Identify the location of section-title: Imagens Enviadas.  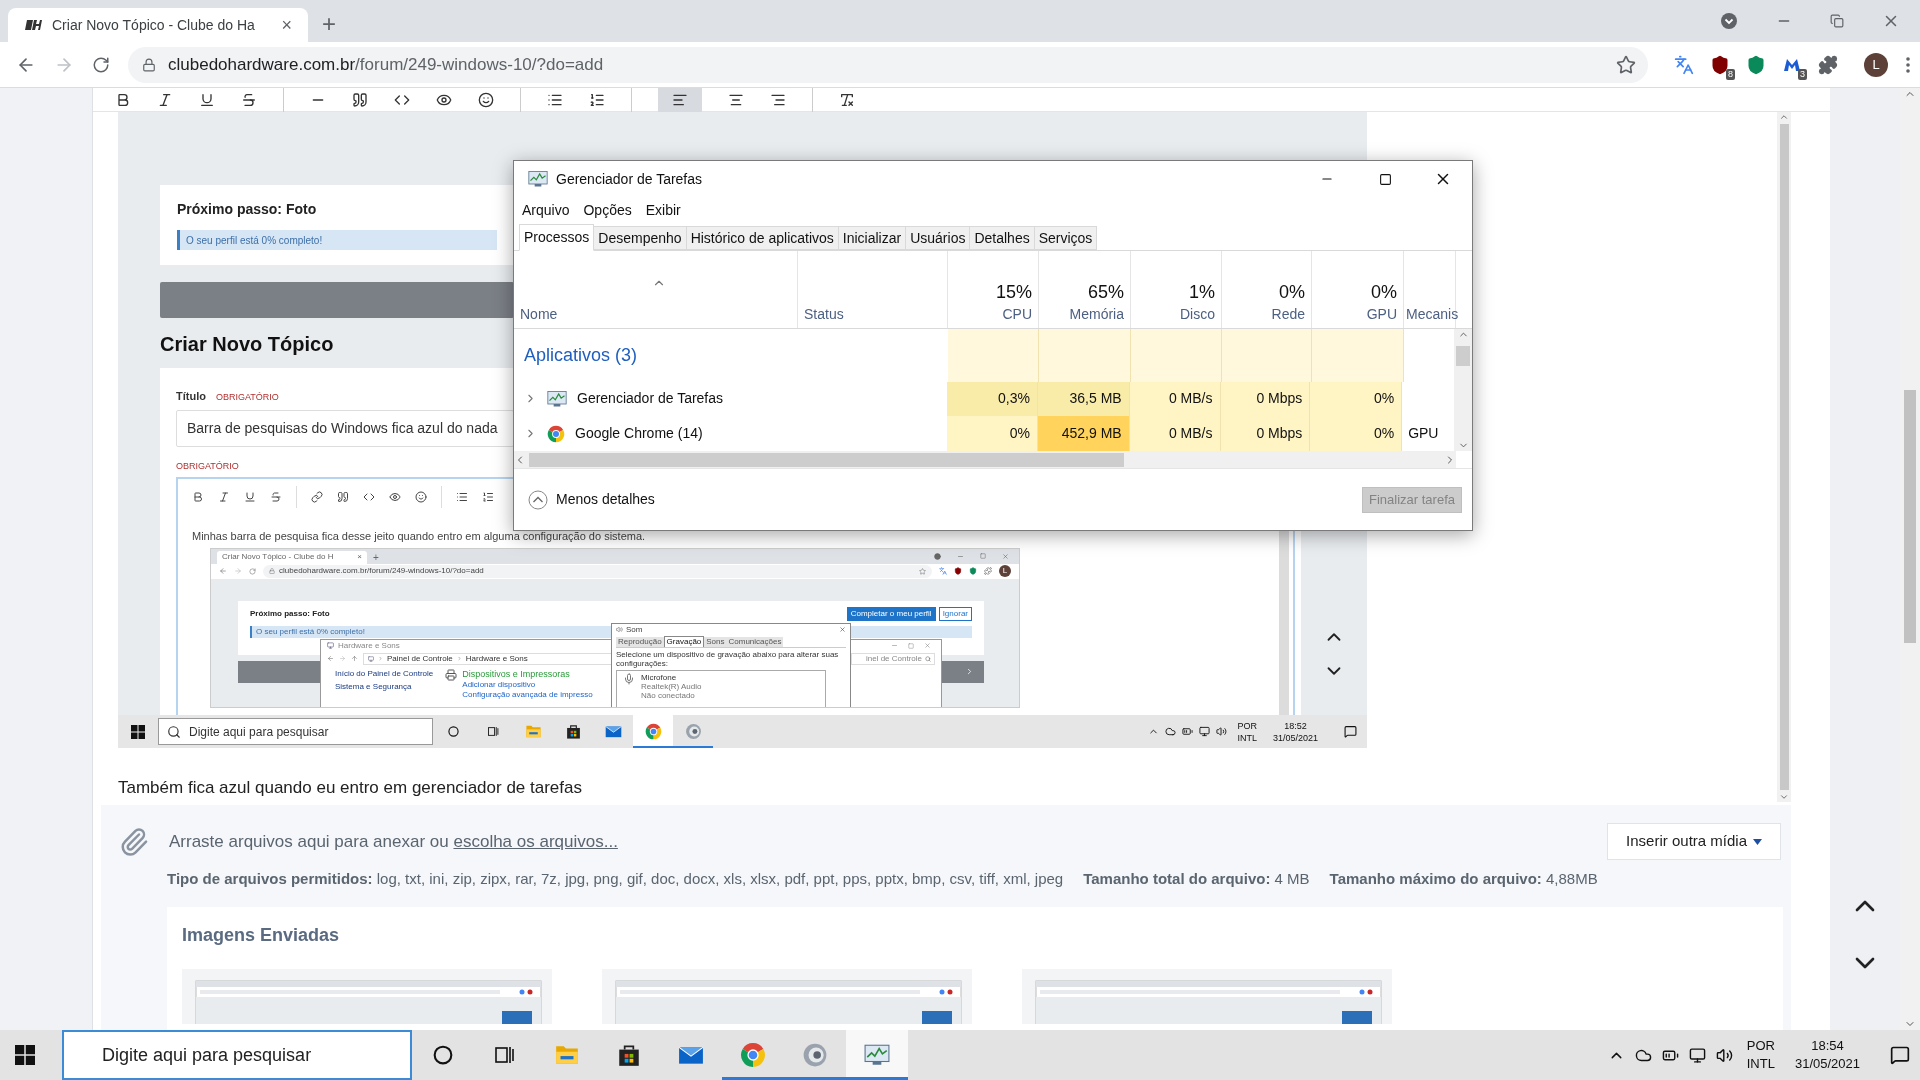
(261, 935).